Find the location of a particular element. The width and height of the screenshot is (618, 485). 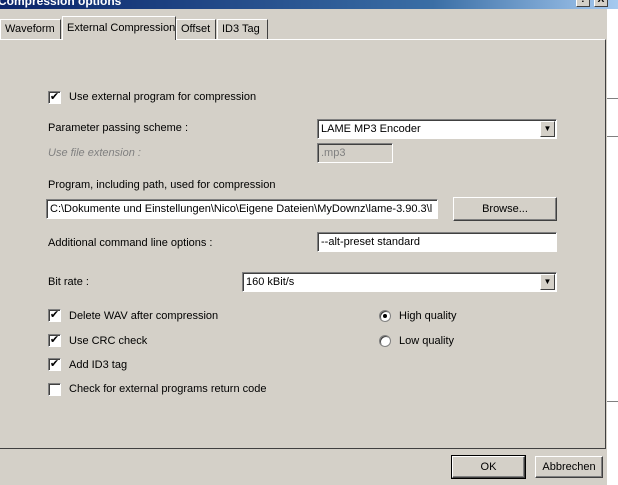

ok-button: OK is located at coordinates (488, 467).